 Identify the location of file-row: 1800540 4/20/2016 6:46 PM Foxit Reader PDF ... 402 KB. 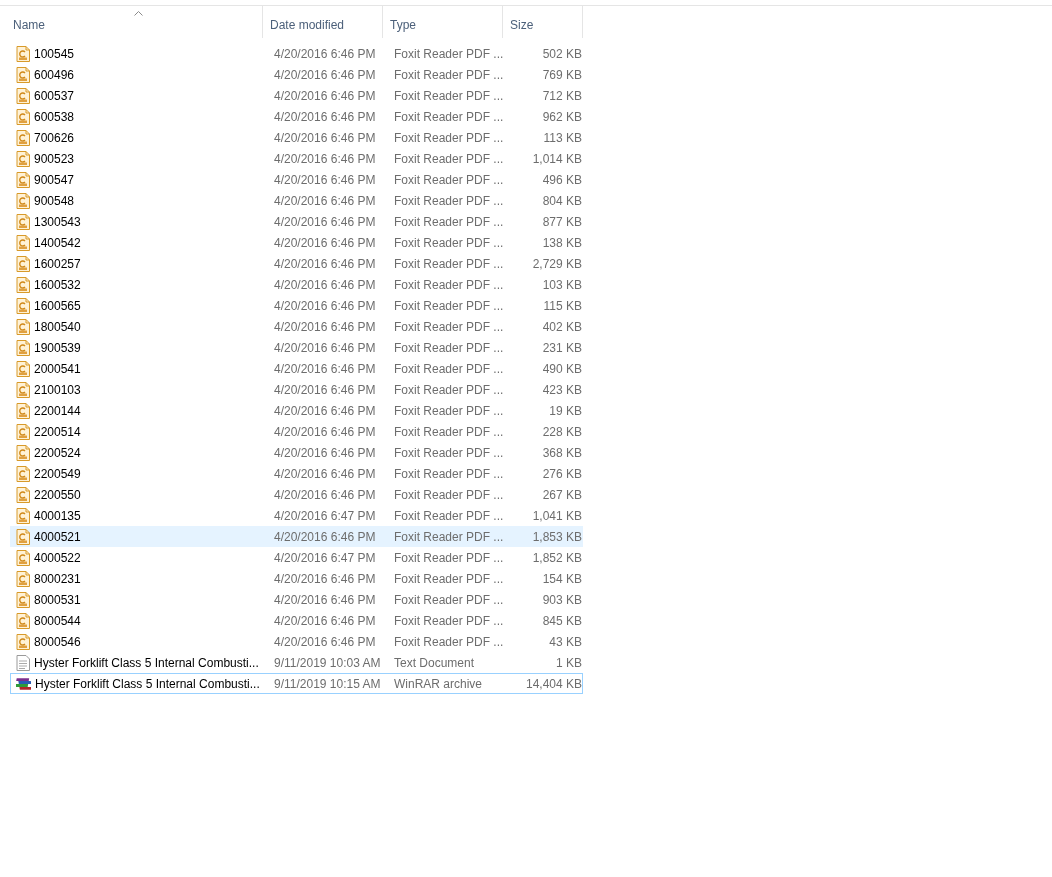
(296, 326).